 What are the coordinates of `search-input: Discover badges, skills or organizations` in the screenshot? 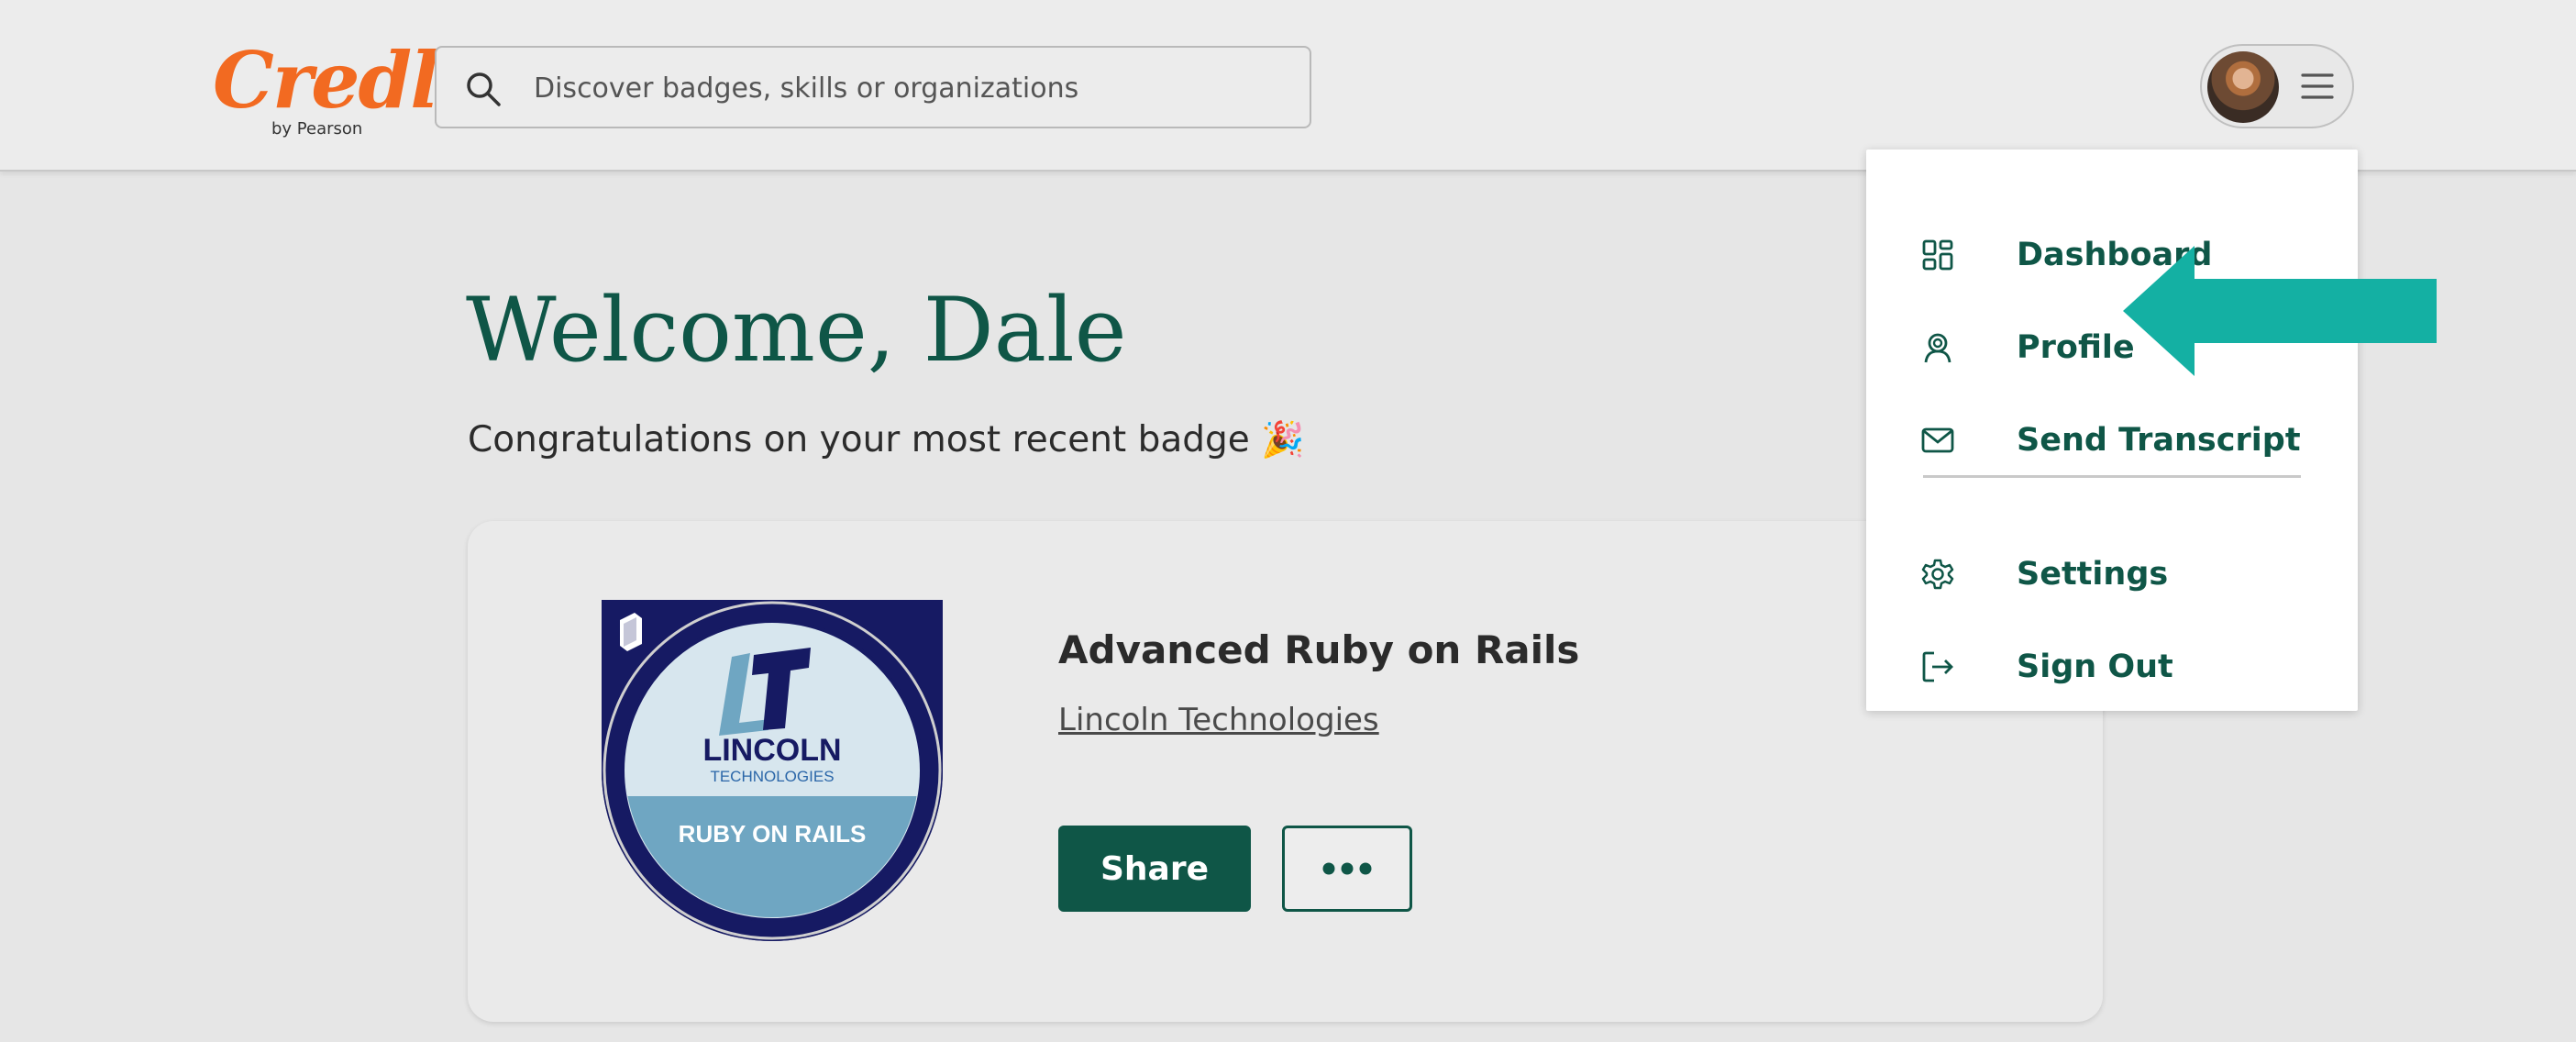 It's located at (873, 87).